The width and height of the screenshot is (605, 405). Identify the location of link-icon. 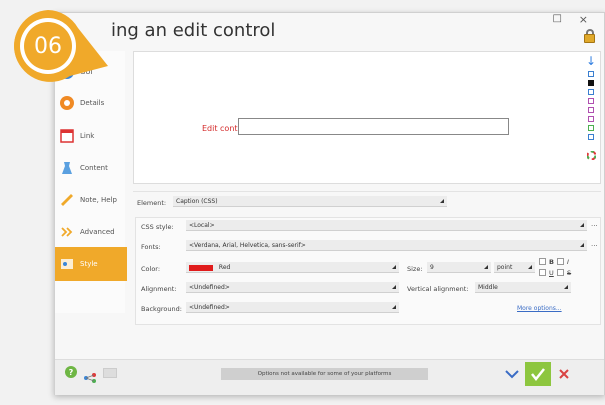
(67, 136).